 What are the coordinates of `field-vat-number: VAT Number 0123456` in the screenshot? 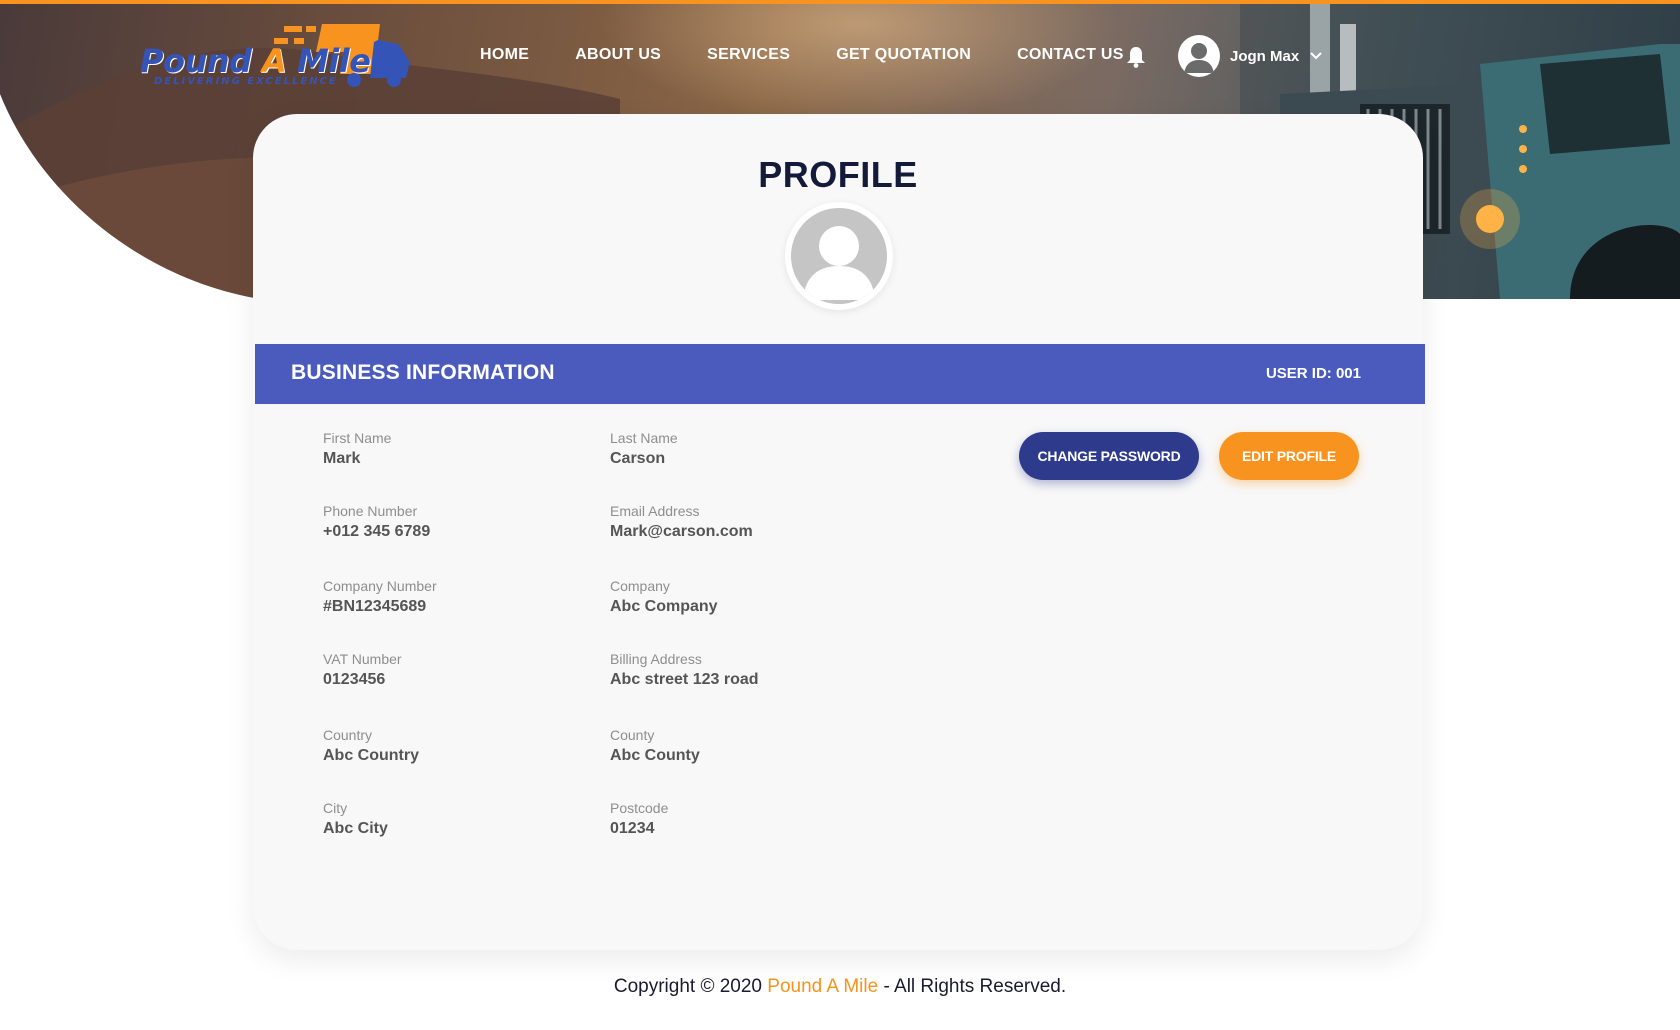 It's located at (453, 670).